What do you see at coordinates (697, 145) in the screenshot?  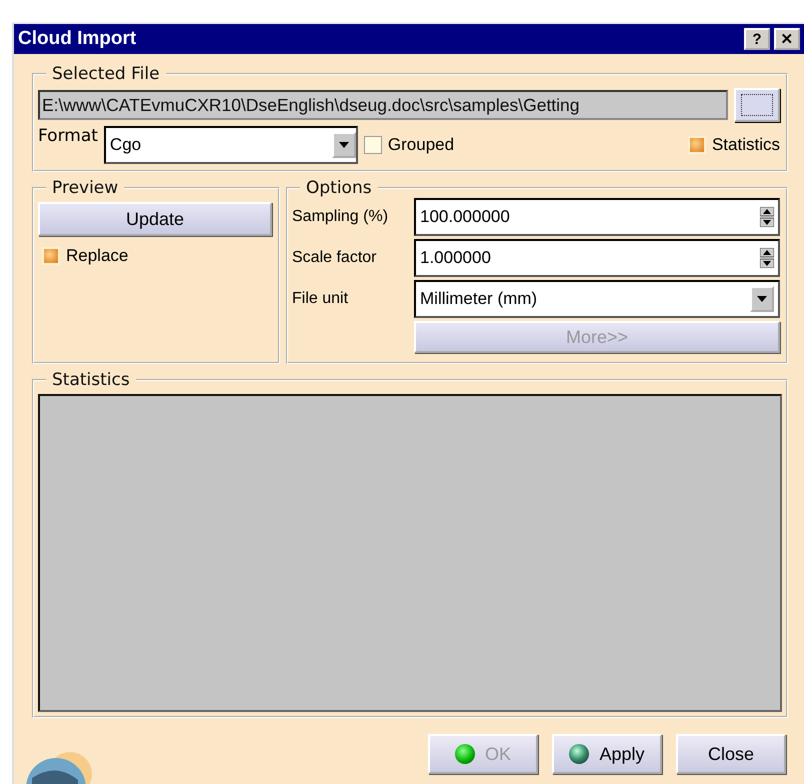 I see `statistics-checkbox` at bounding box center [697, 145].